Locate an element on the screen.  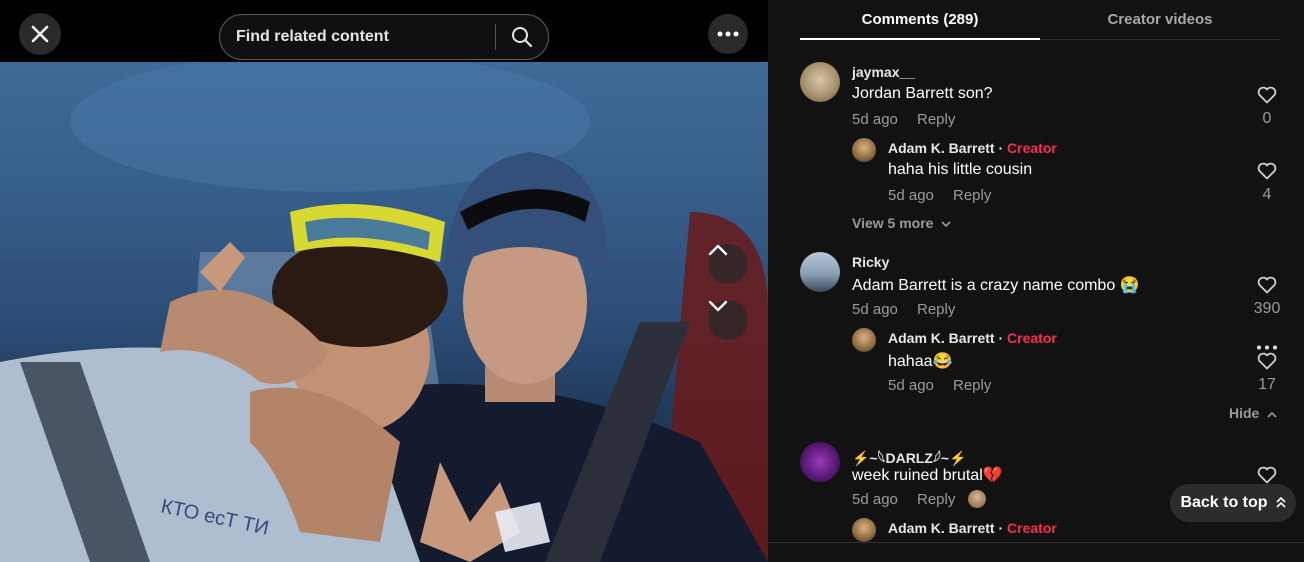
comment-username: Ricky is located at coordinates (870, 262).